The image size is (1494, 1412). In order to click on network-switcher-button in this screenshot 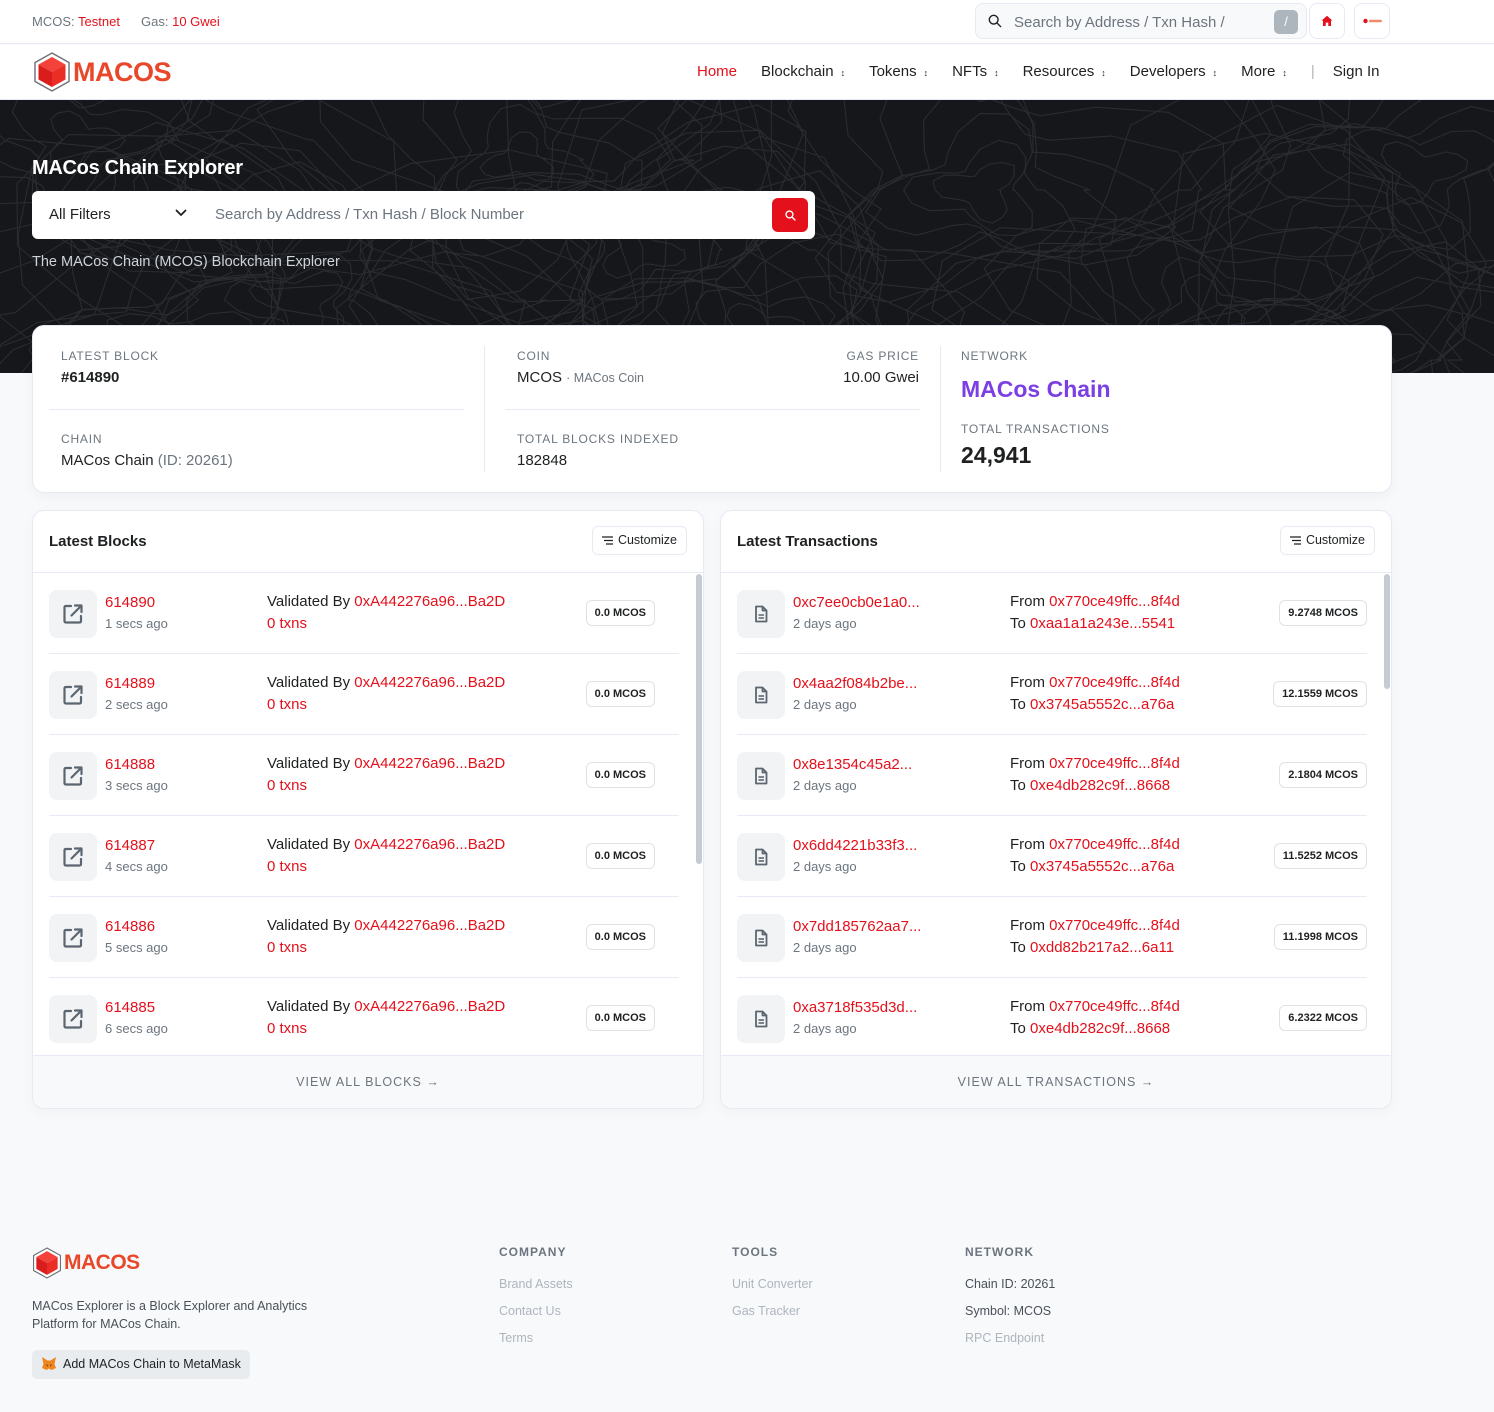, I will do `click(1372, 21)`.